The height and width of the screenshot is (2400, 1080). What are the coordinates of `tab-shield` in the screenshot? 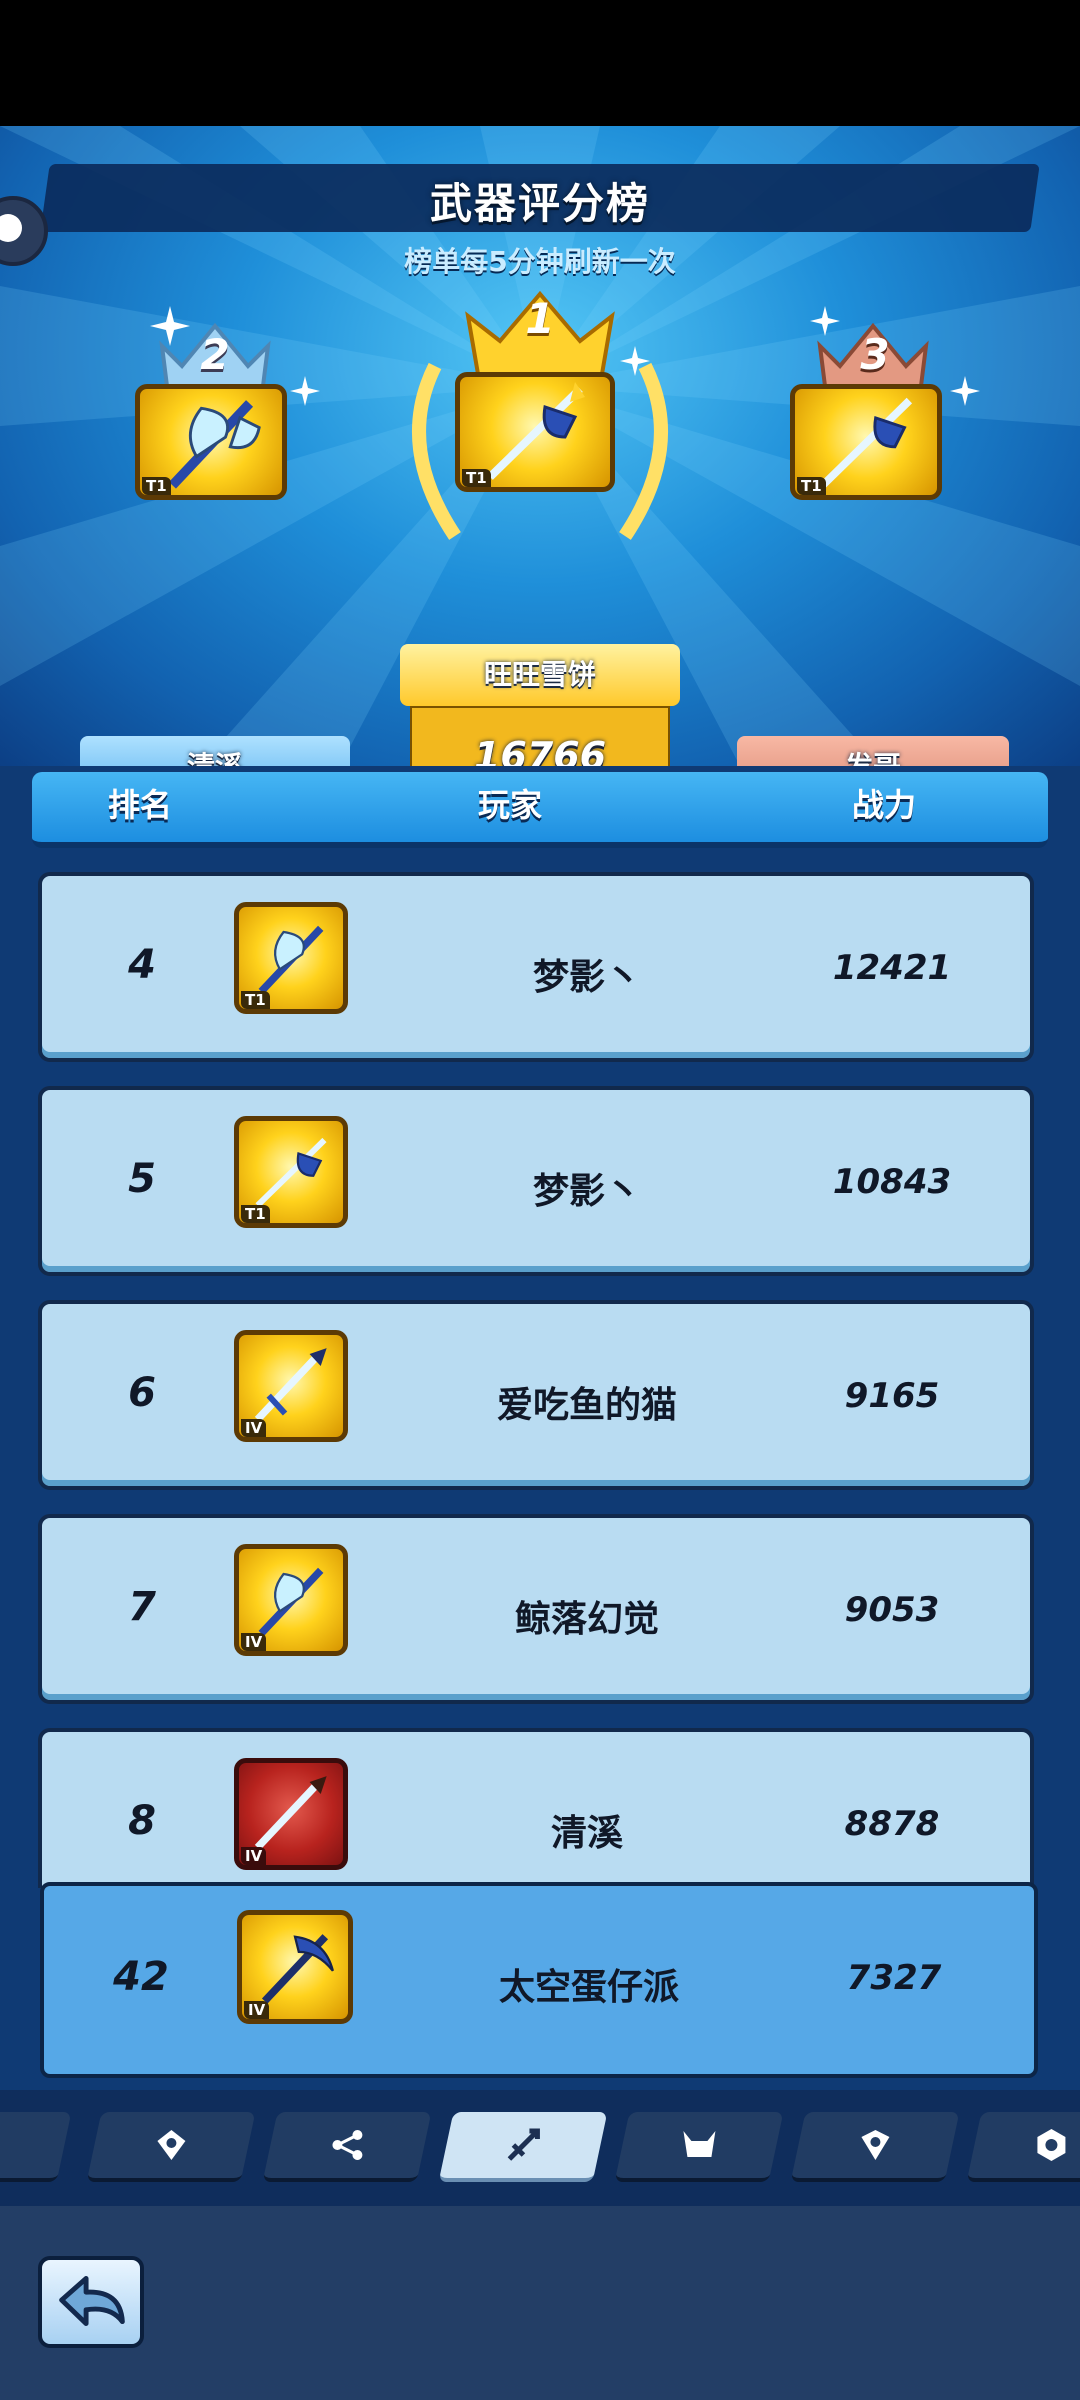 It's located at (875, 2147).